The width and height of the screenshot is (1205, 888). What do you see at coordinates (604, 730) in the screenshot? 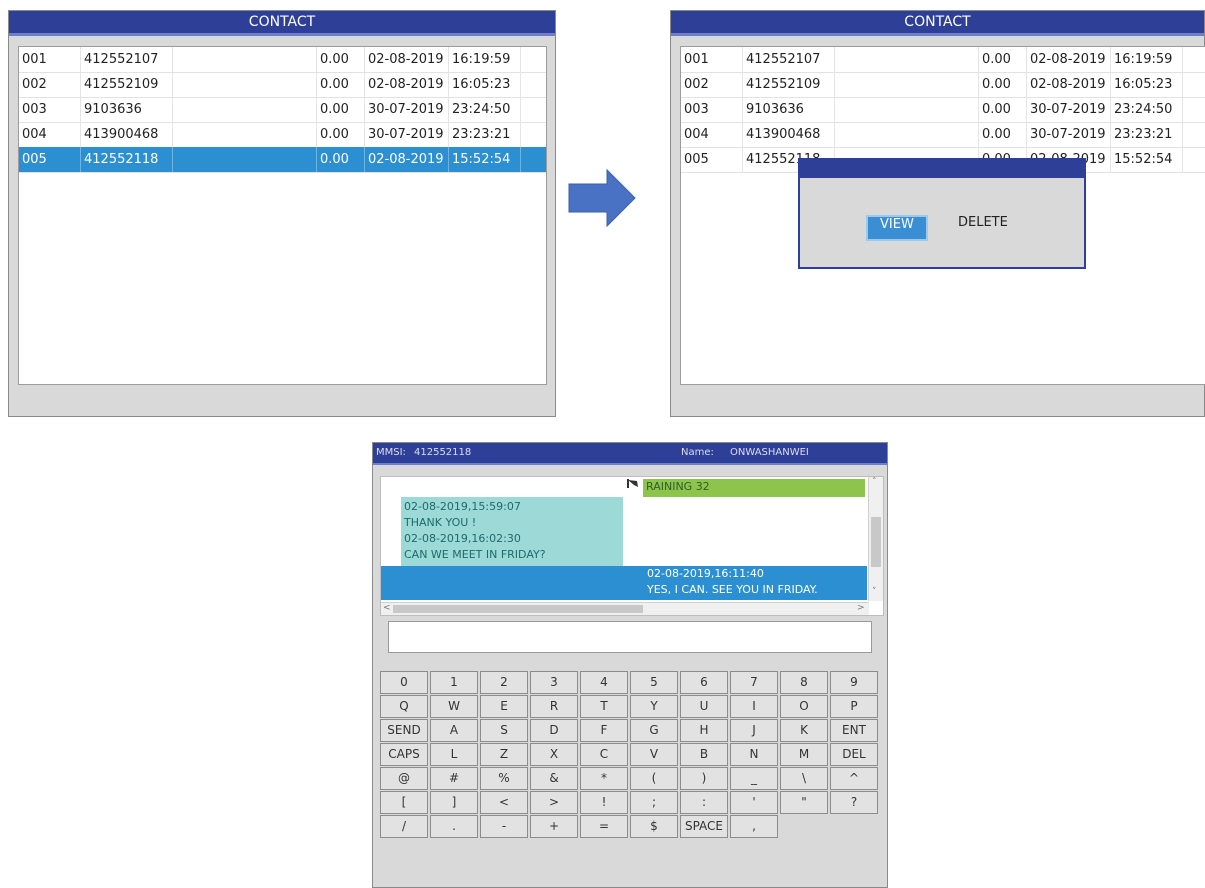
I see `key-button: F` at bounding box center [604, 730].